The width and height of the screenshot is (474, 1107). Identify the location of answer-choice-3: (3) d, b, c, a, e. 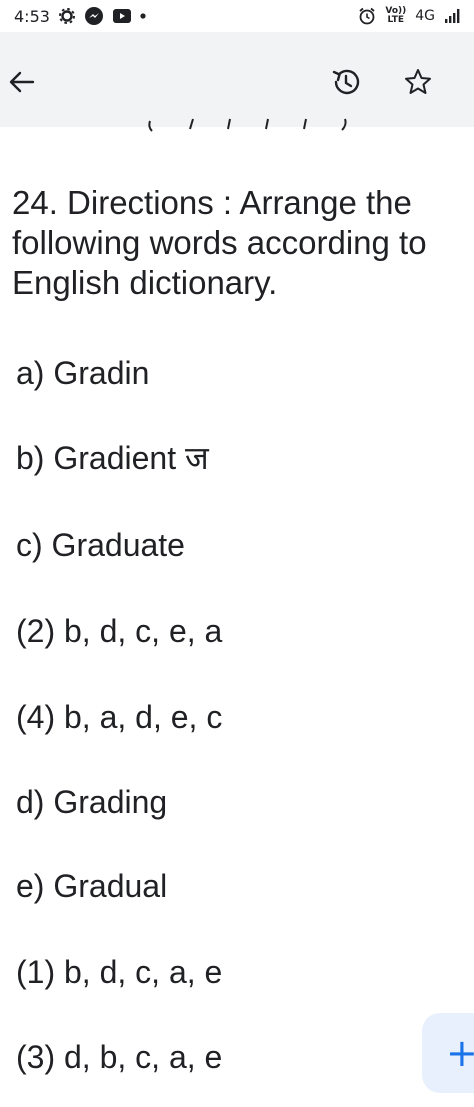
(119, 1057).